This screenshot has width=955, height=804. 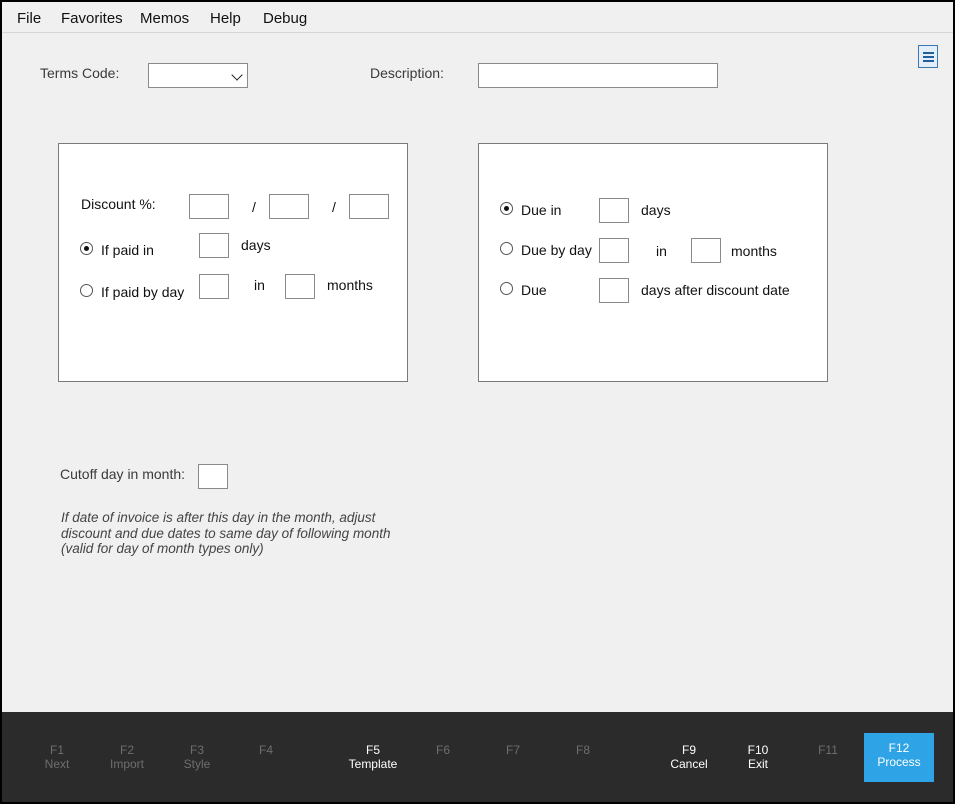 What do you see at coordinates (757, 764) in the screenshot?
I see `f10-name-label: Exit` at bounding box center [757, 764].